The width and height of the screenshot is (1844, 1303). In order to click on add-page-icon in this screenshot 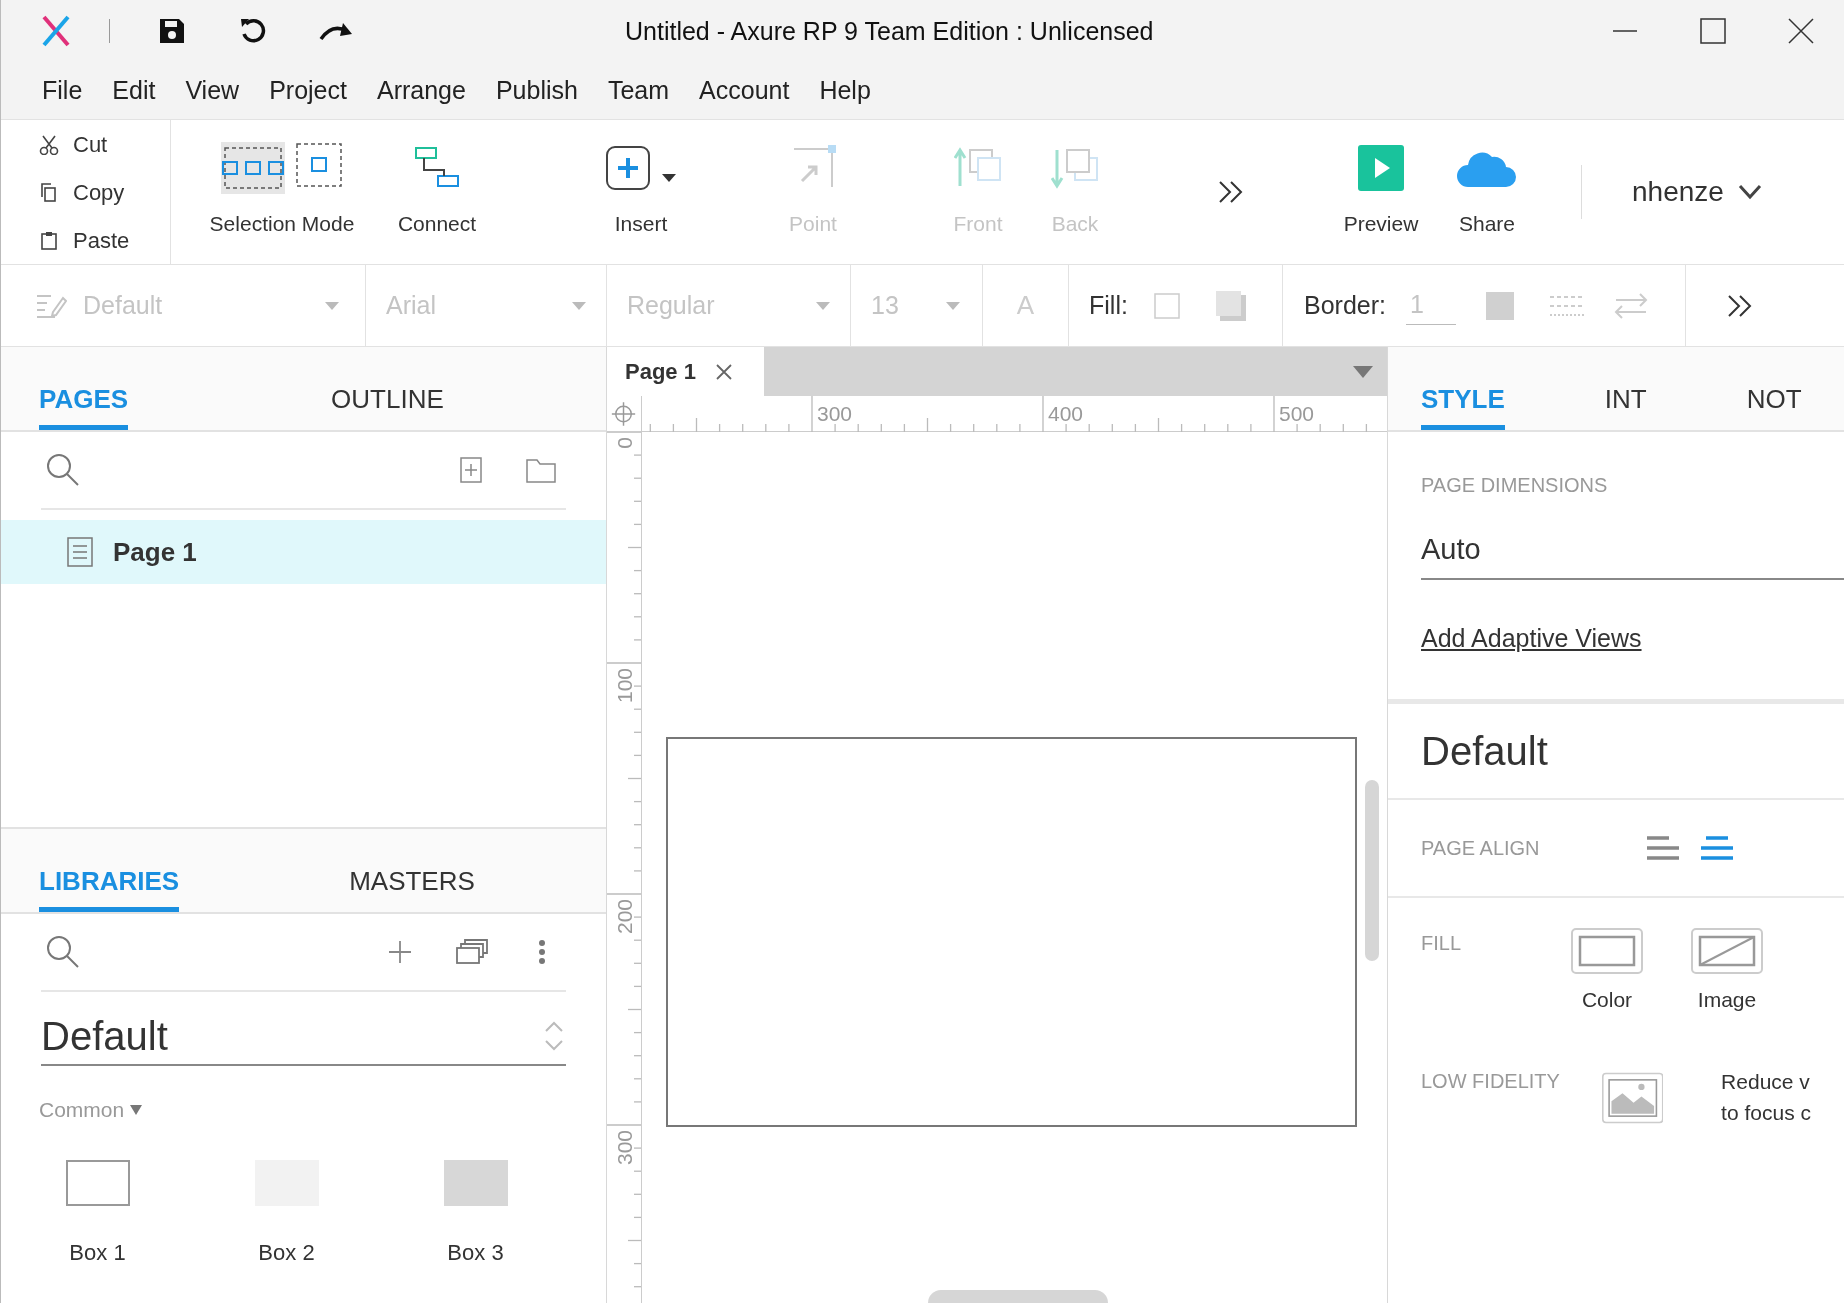, I will do `click(471, 470)`.